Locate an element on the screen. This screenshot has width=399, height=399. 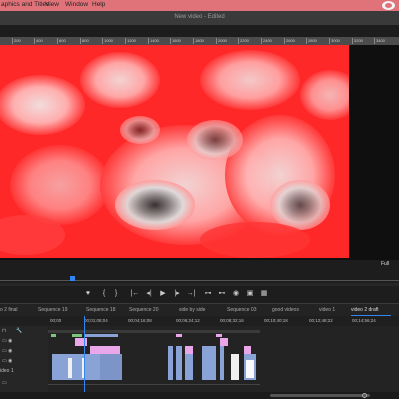
timecode-label: 00;10;40;18 is located at coordinates (276, 320).